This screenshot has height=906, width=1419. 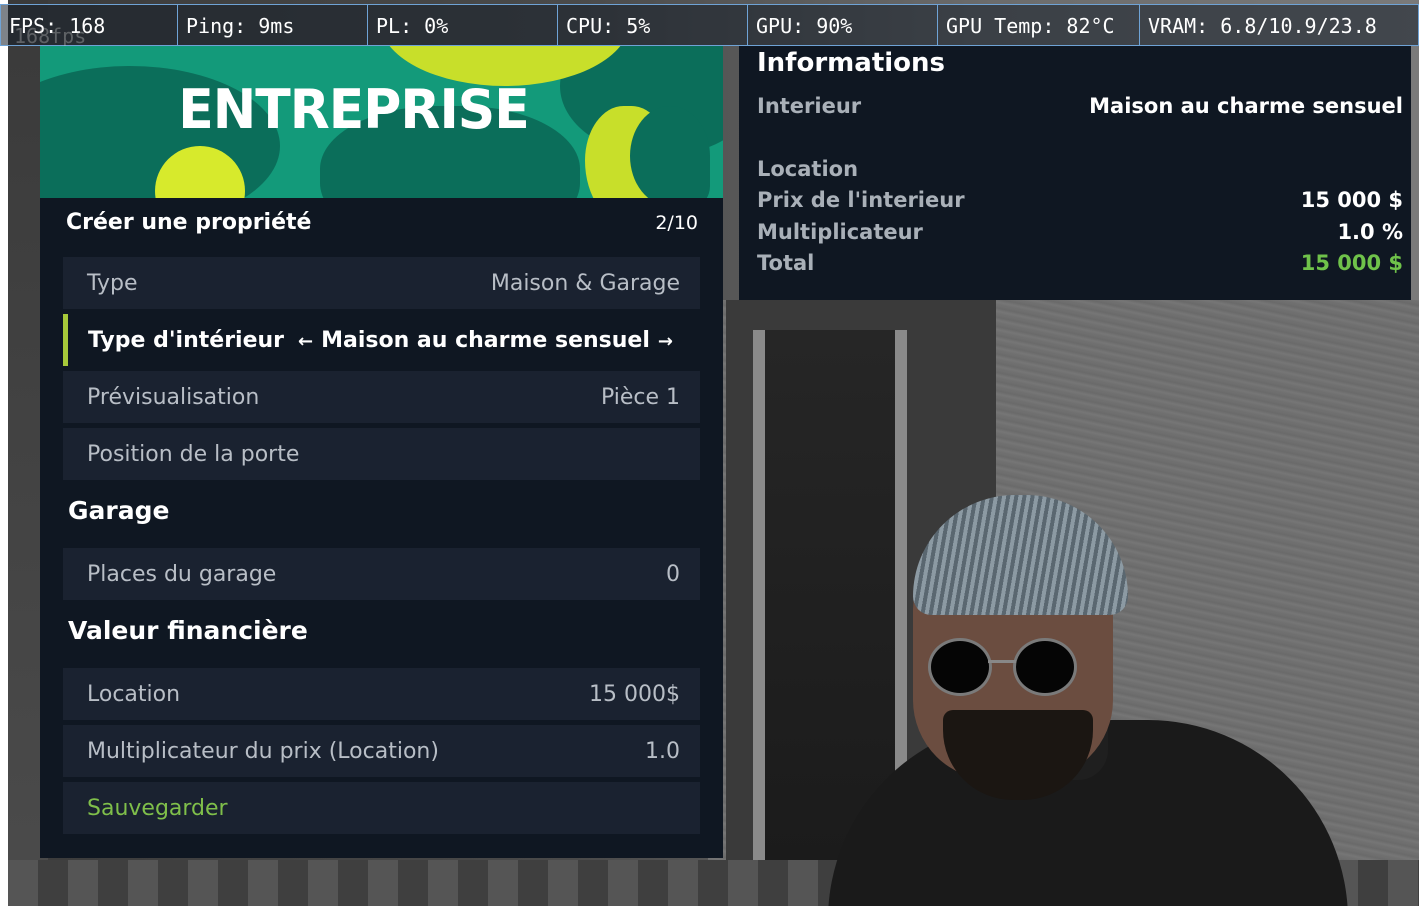 I want to click on hud-cpu: CPU: 5%, so click(x=652, y=25).